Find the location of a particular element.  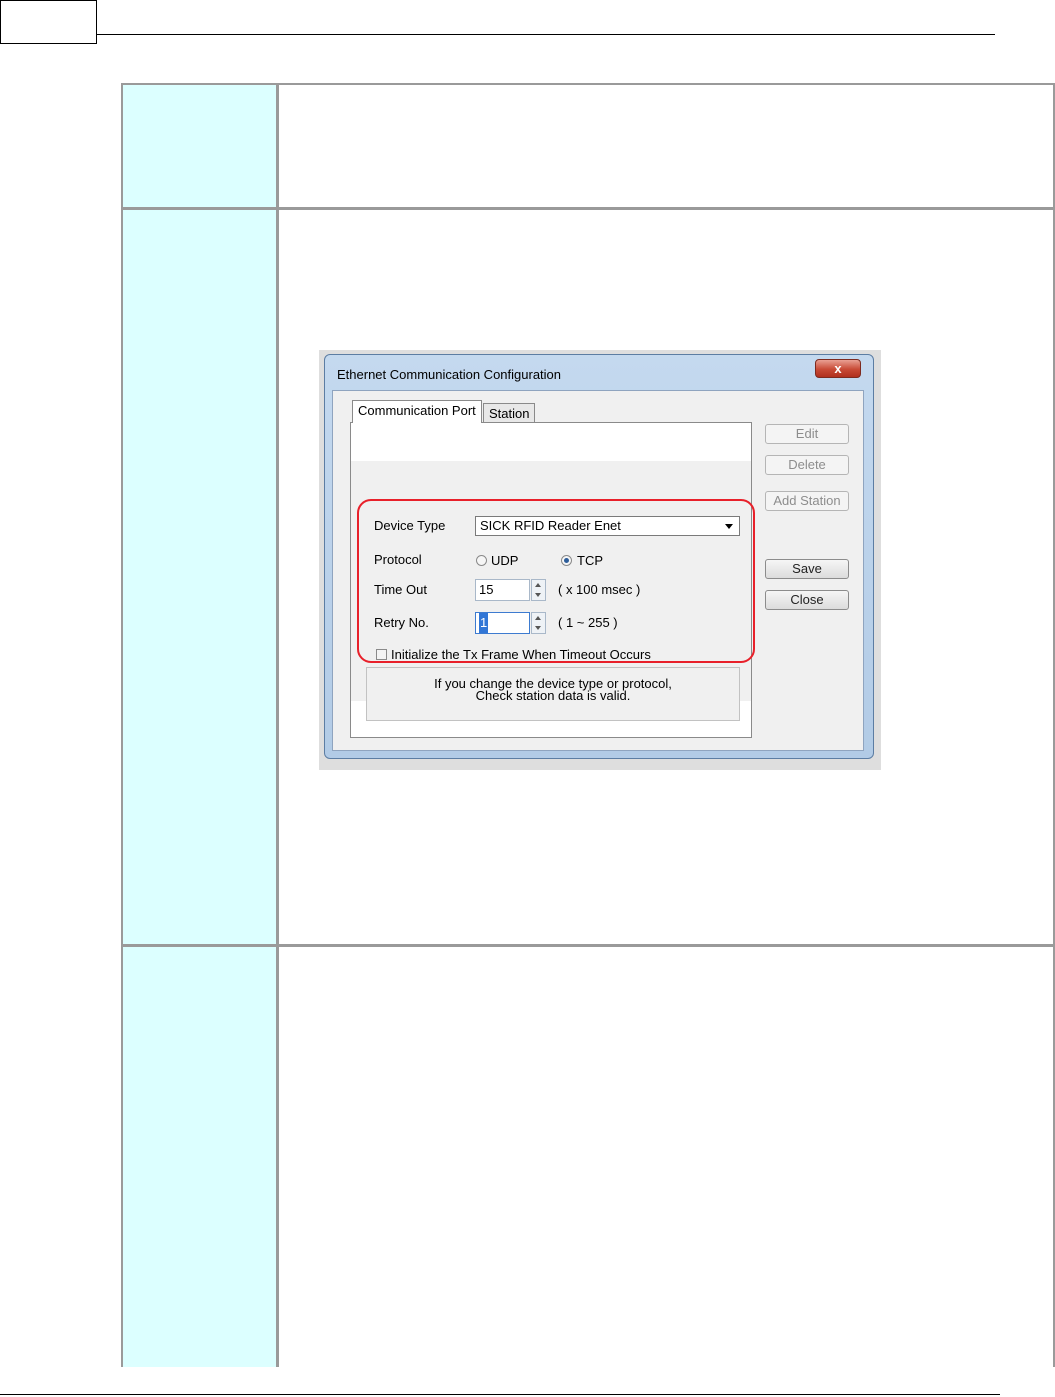

note-line-2: Check station data is valid. is located at coordinates (553, 695).